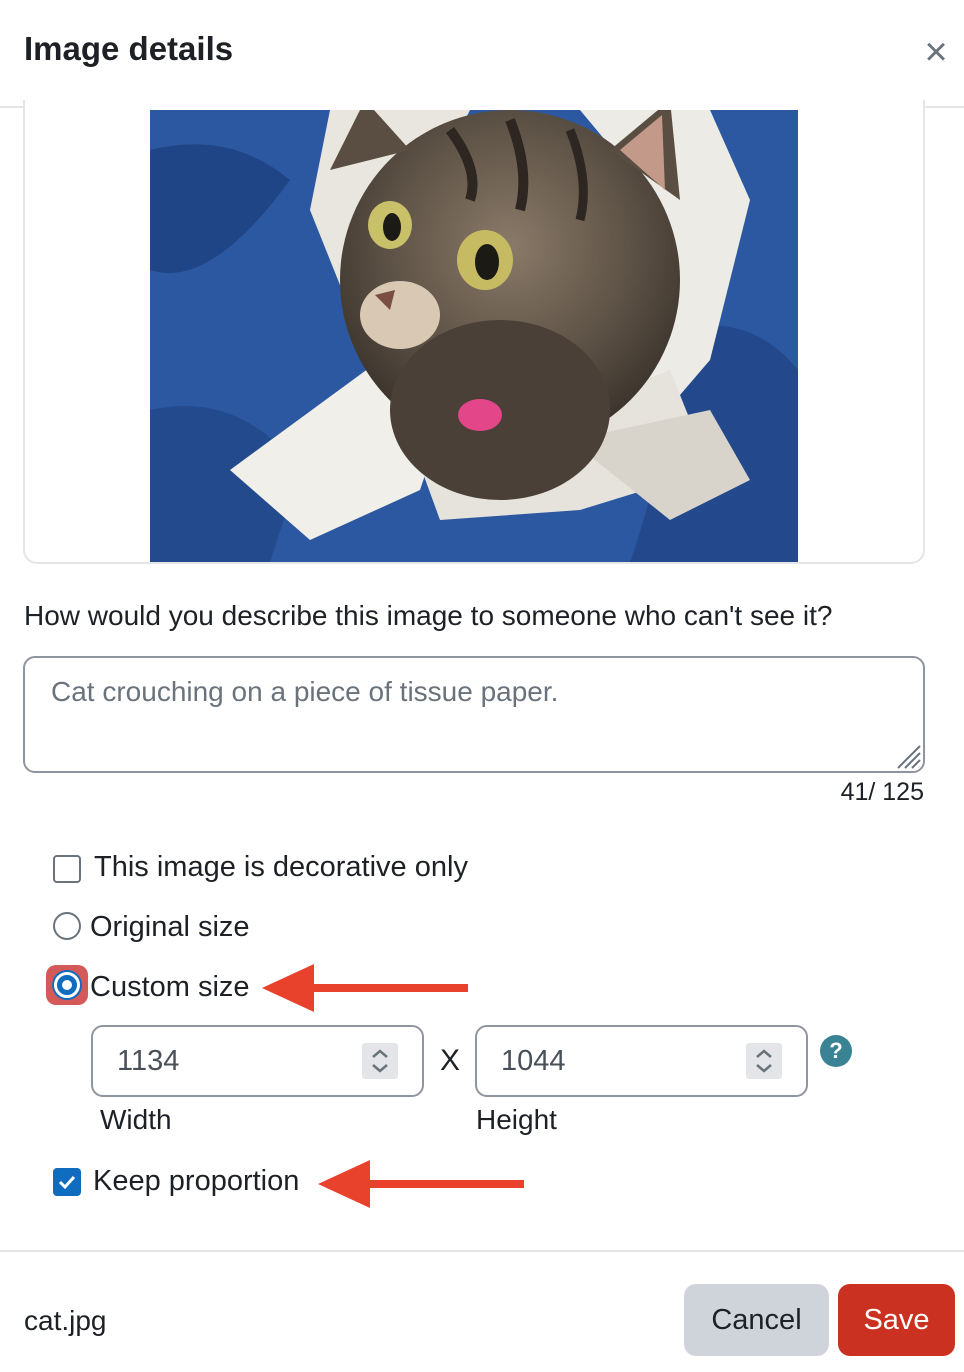  What do you see at coordinates (380, 1061) in the screenshot?
I see `width-spinner-icon` at bounding box center [380, 1061].